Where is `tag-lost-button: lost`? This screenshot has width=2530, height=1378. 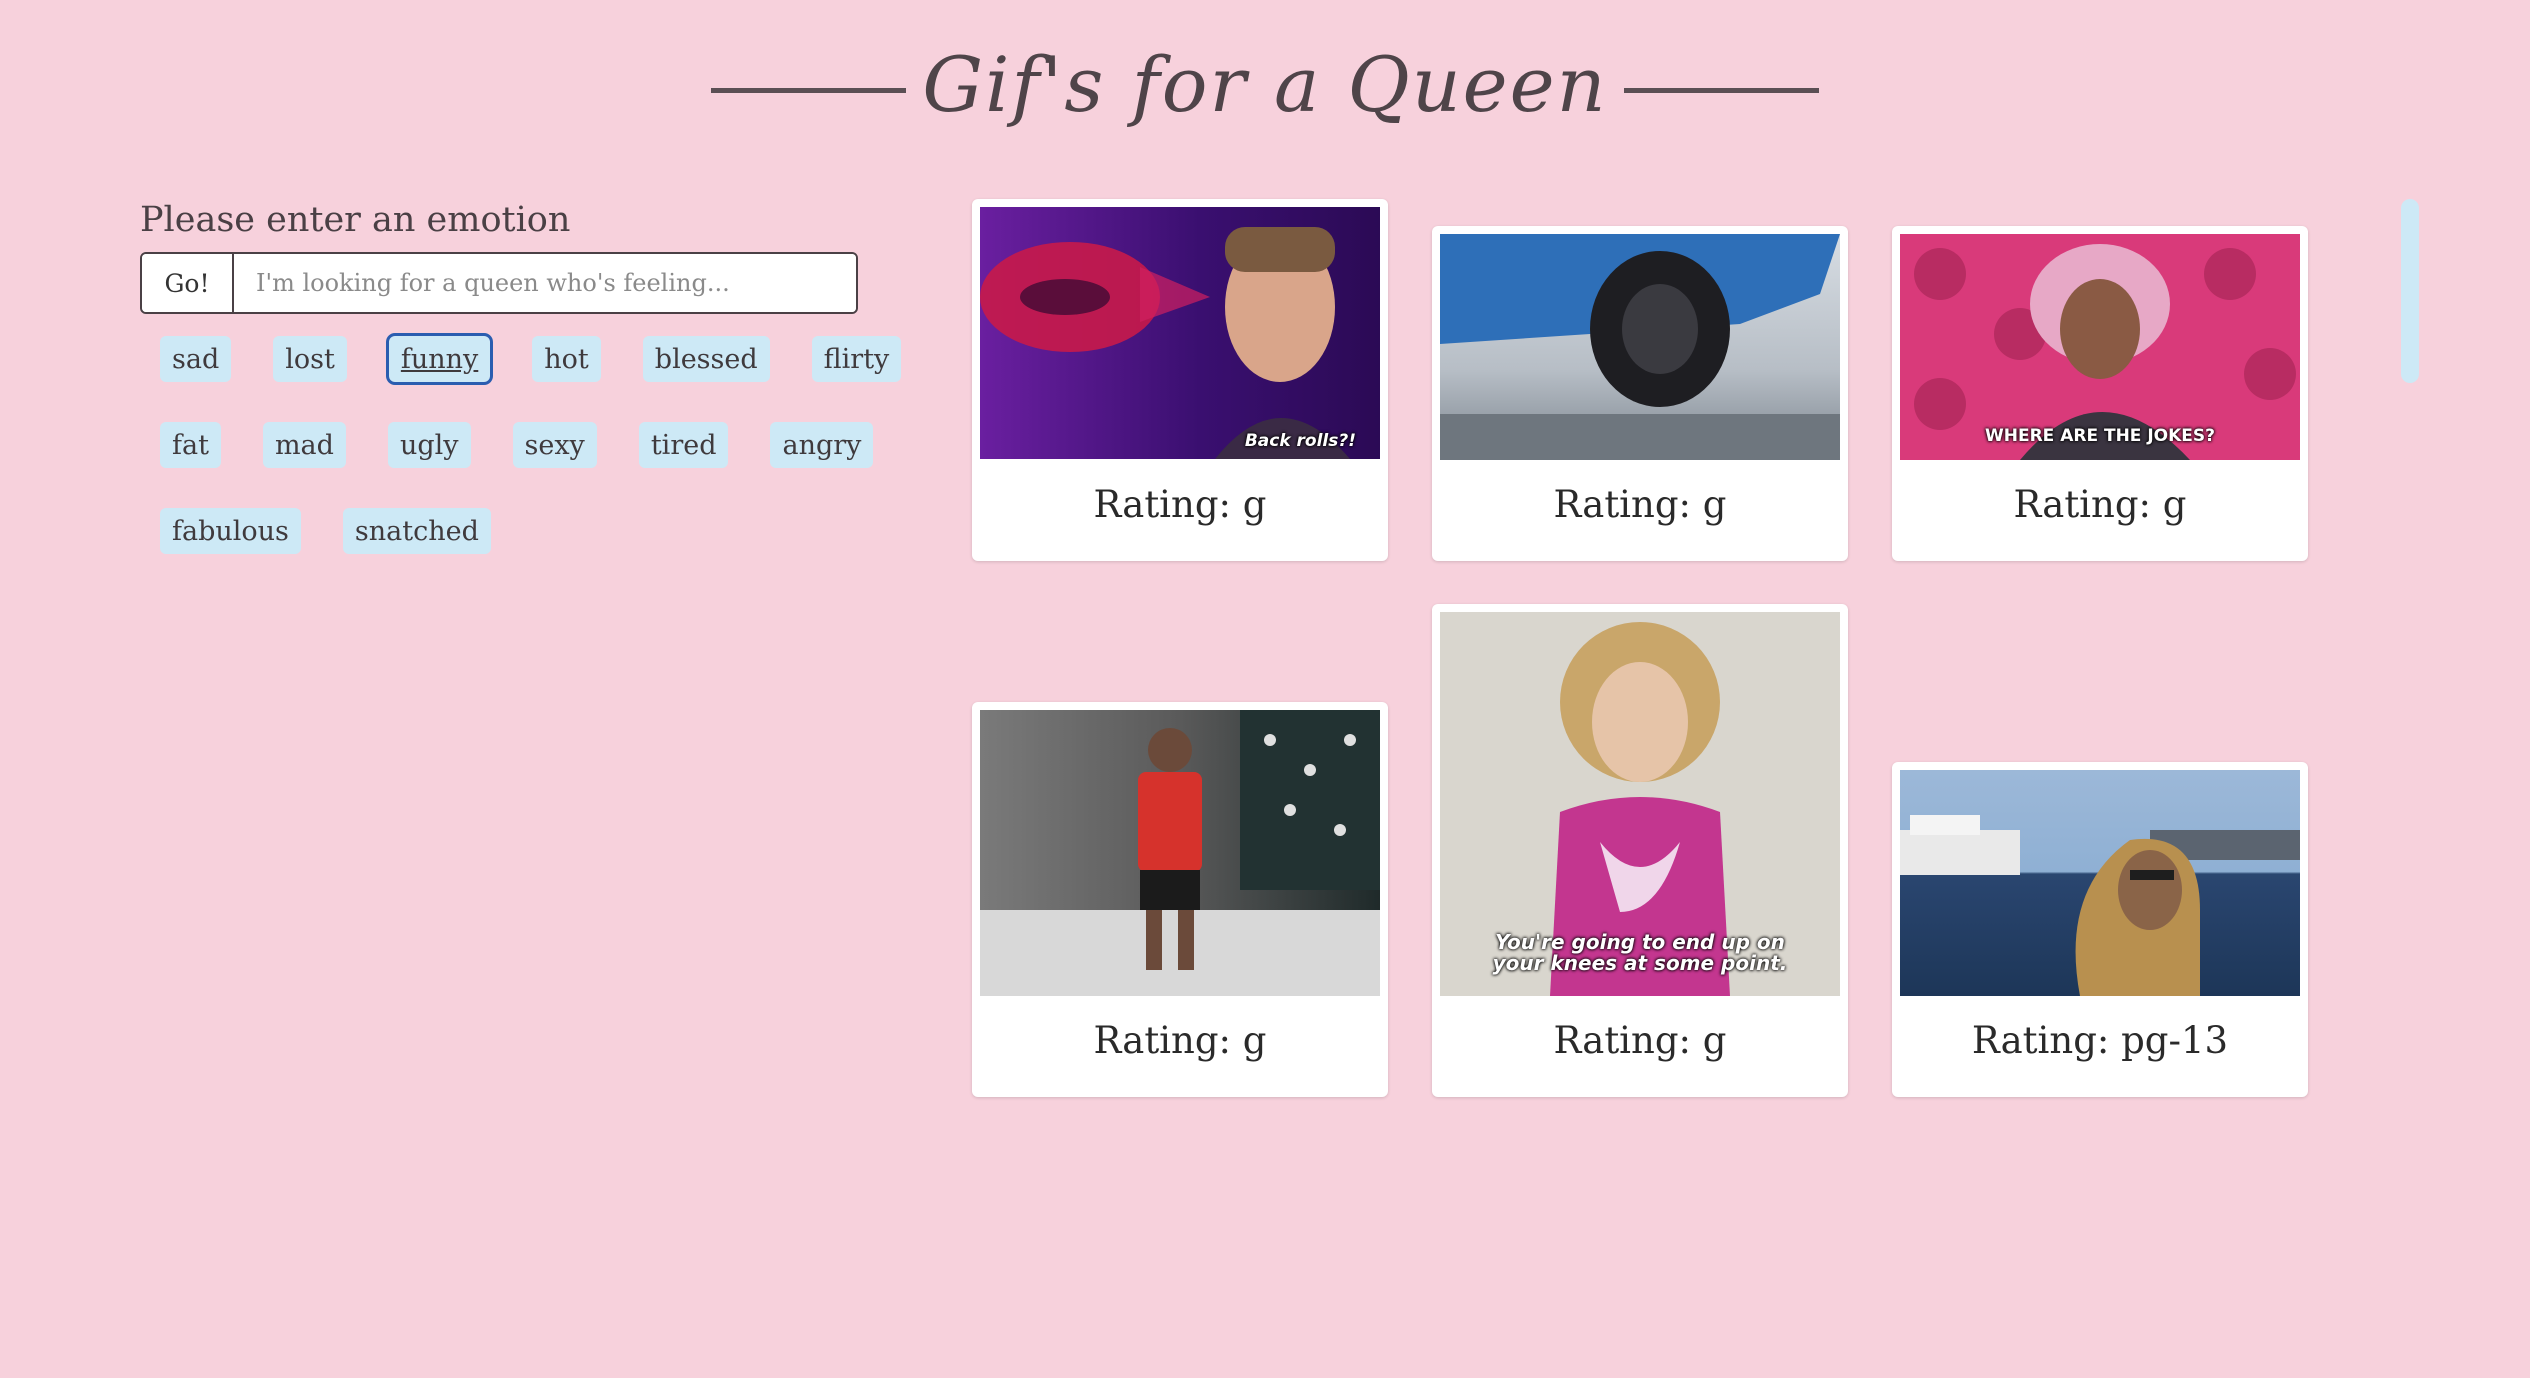 tag-lost-button: lost is located at coordinates (310, 359).